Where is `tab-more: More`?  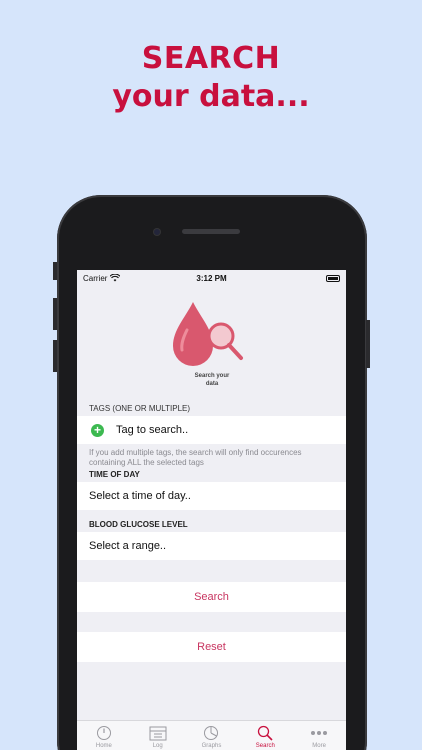 tab-more: More is located at coordinates (319, 735).